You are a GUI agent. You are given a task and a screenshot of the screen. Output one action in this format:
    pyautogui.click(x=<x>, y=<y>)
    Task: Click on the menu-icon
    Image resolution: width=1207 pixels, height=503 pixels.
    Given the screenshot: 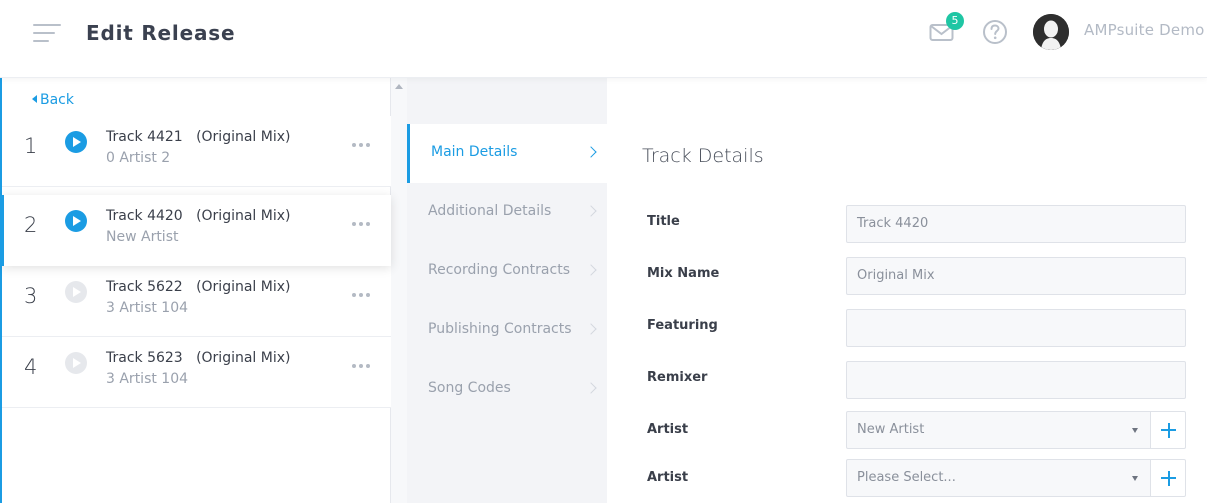 What is the action you would take?
    pyautogui.click(x=48, y=33)
    